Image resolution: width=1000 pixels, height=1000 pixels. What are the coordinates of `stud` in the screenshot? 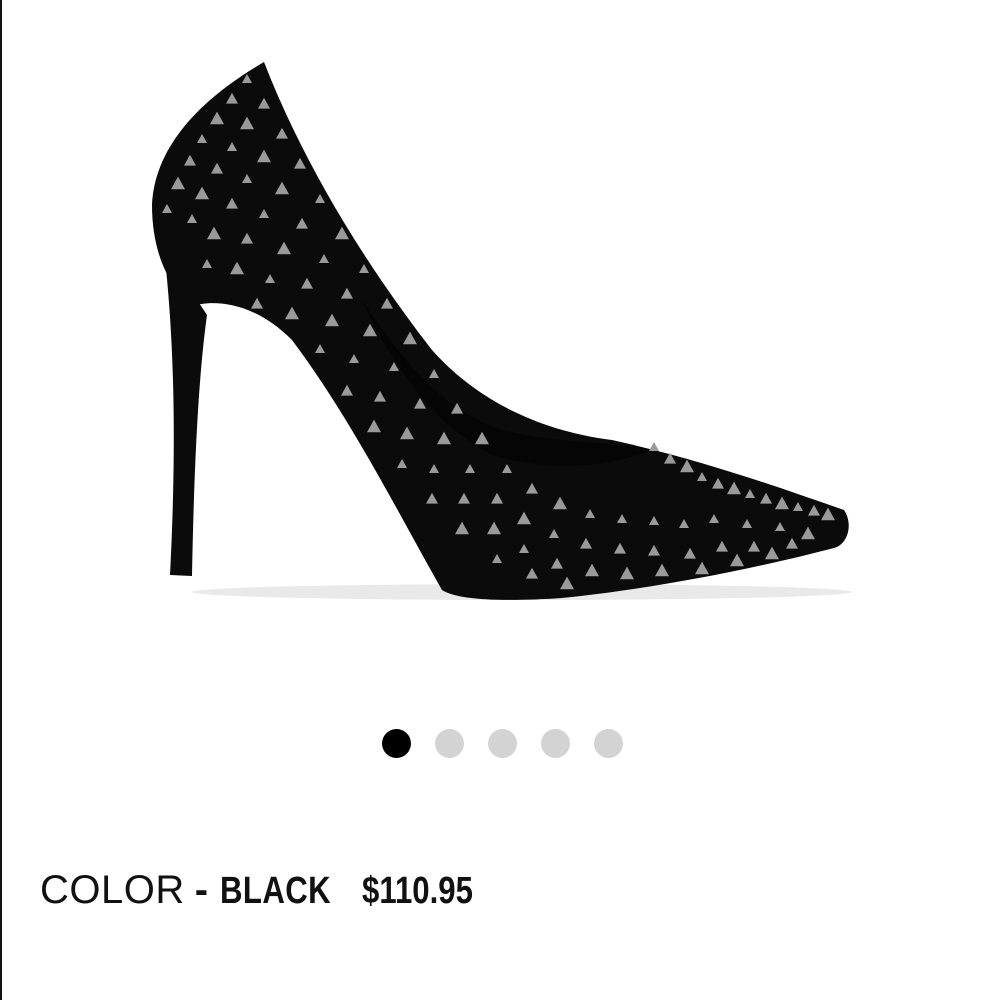 It's located at (654, 446).